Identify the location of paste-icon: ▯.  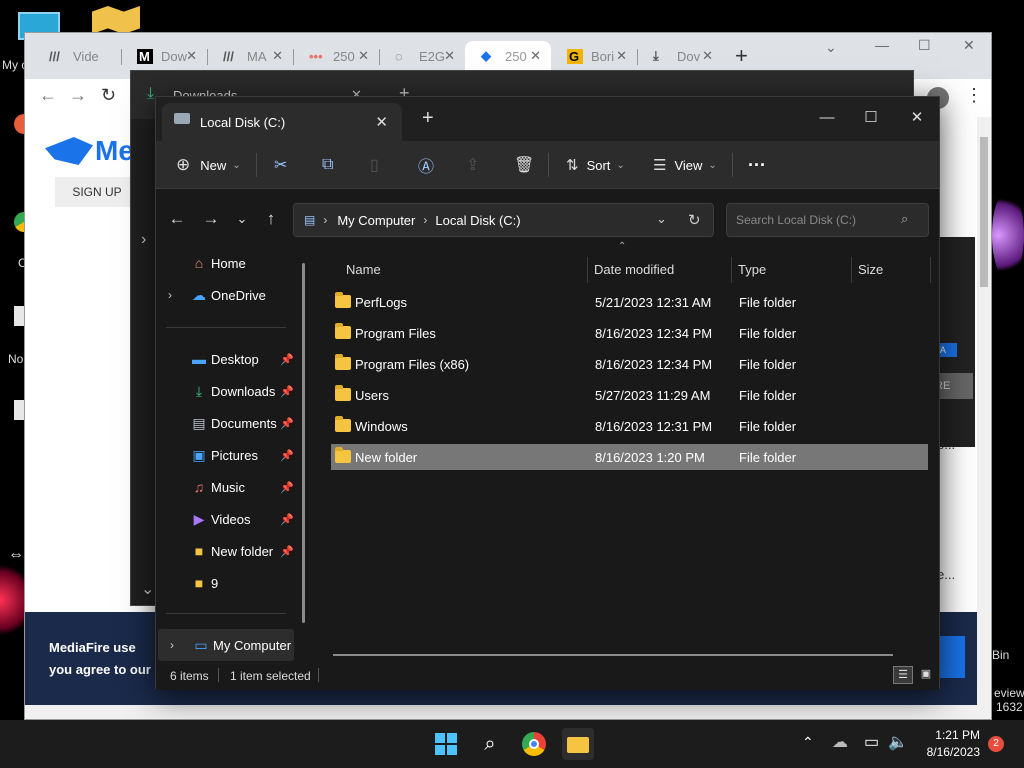
(374, 165).